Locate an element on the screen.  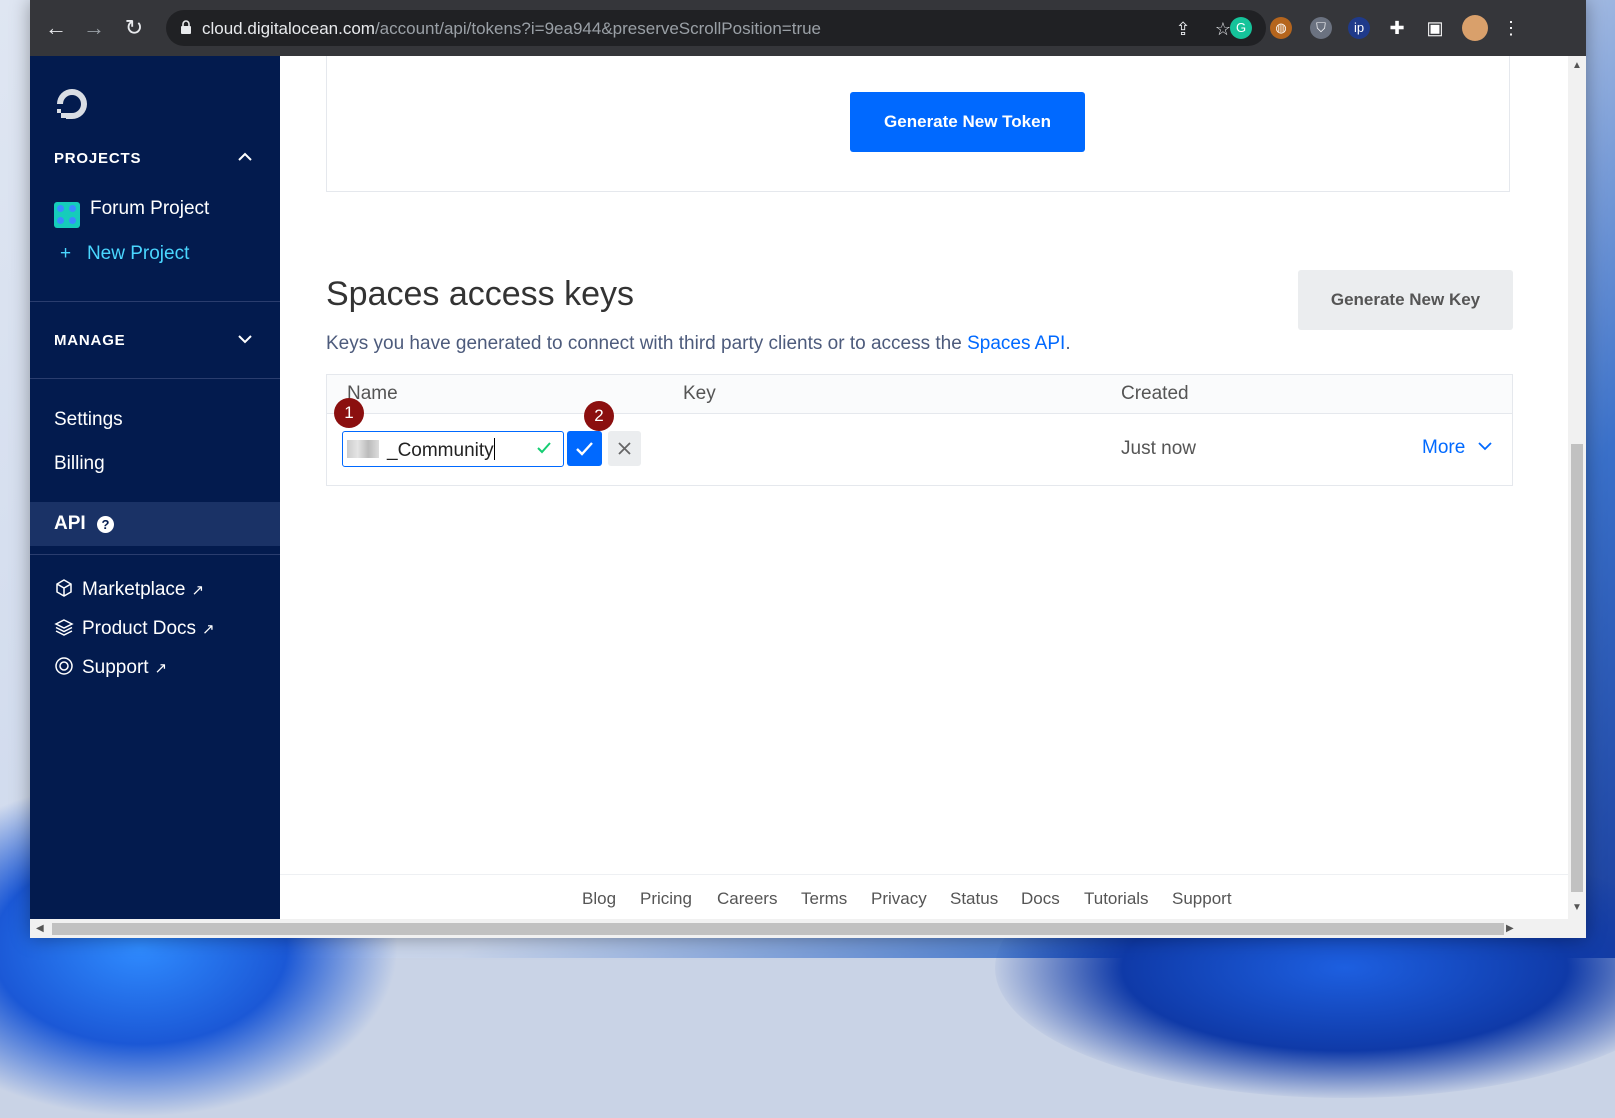
lifebuoy-icon is located at coordinates (64, 666).